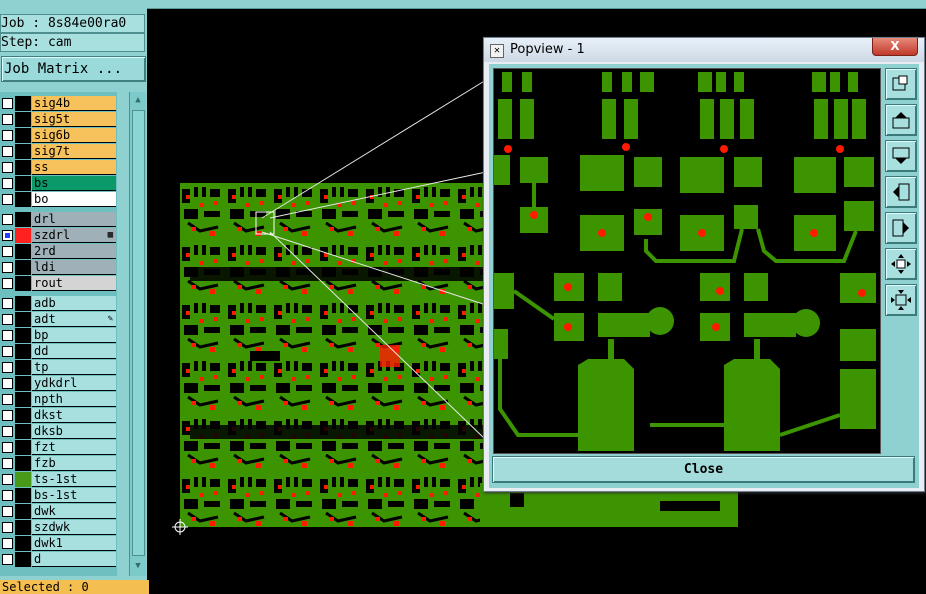  What do you see at coordinates (895, 47) in the screenshot?
I see `window-close-button: X` at bounding box center [895, 47].